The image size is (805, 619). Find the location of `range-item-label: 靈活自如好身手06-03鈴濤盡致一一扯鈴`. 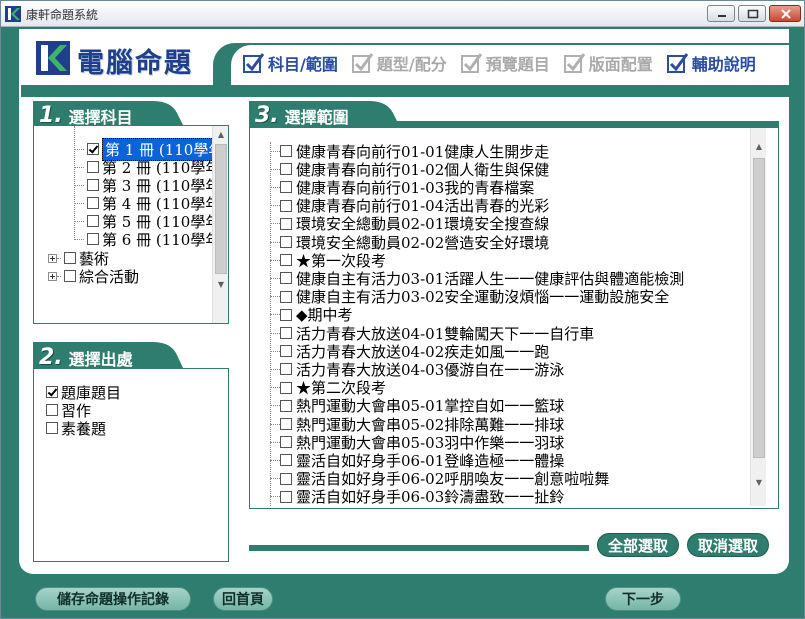

range-item-label: 靈活自如好身手06-03鈴濤盡致一一扯鈴 is located at coordinates (430, 497).